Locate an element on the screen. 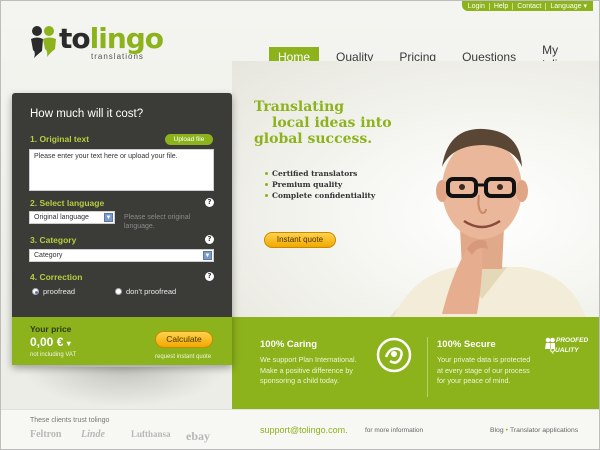 This screenshot has height=450, width=600. footer-links: Blog • Translator applications is located at coordinates (534, 430).